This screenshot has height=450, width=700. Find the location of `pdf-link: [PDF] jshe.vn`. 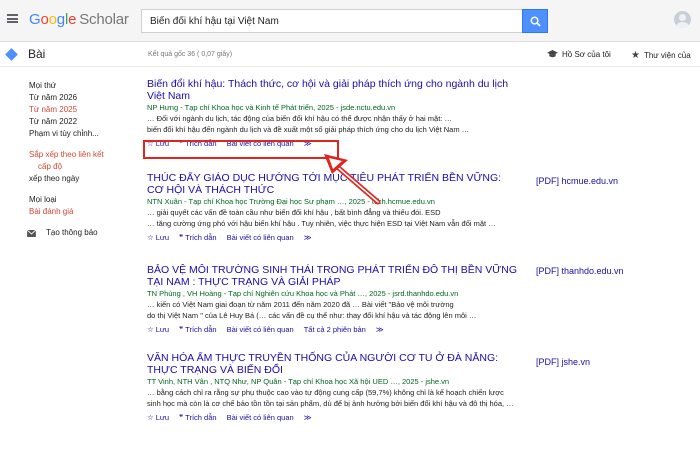

pdf-link: [PDF] jshe.vn is located at coordinates (563, 362).